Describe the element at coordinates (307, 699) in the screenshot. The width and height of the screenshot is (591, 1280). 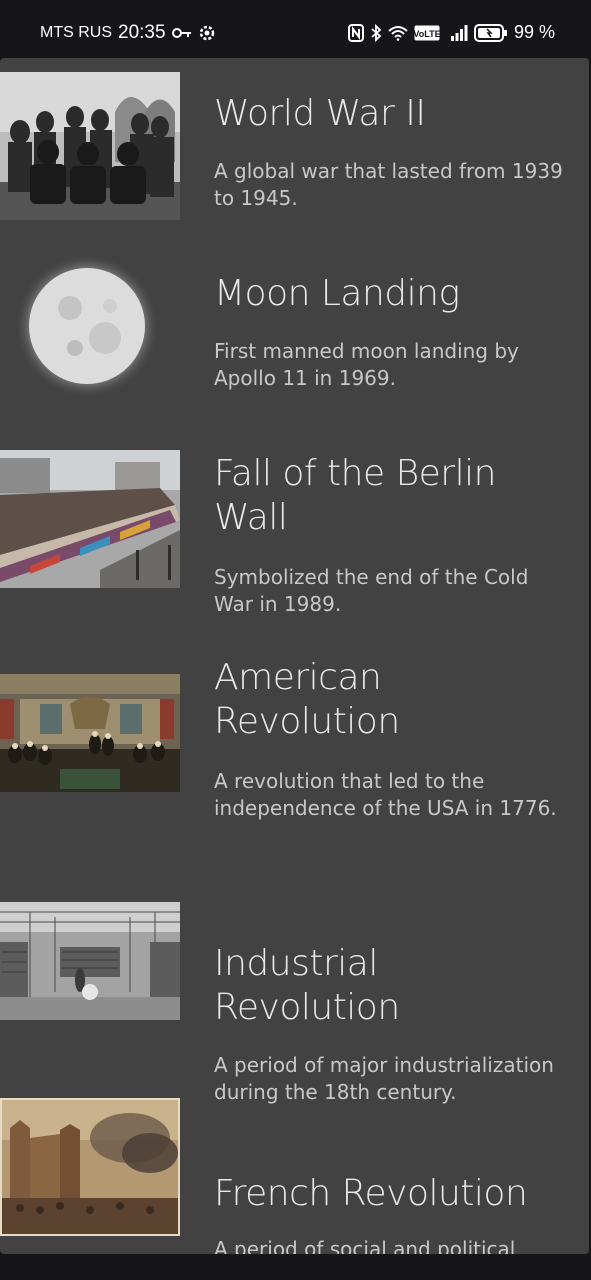
I see `event-title: American Revolution` at that location.